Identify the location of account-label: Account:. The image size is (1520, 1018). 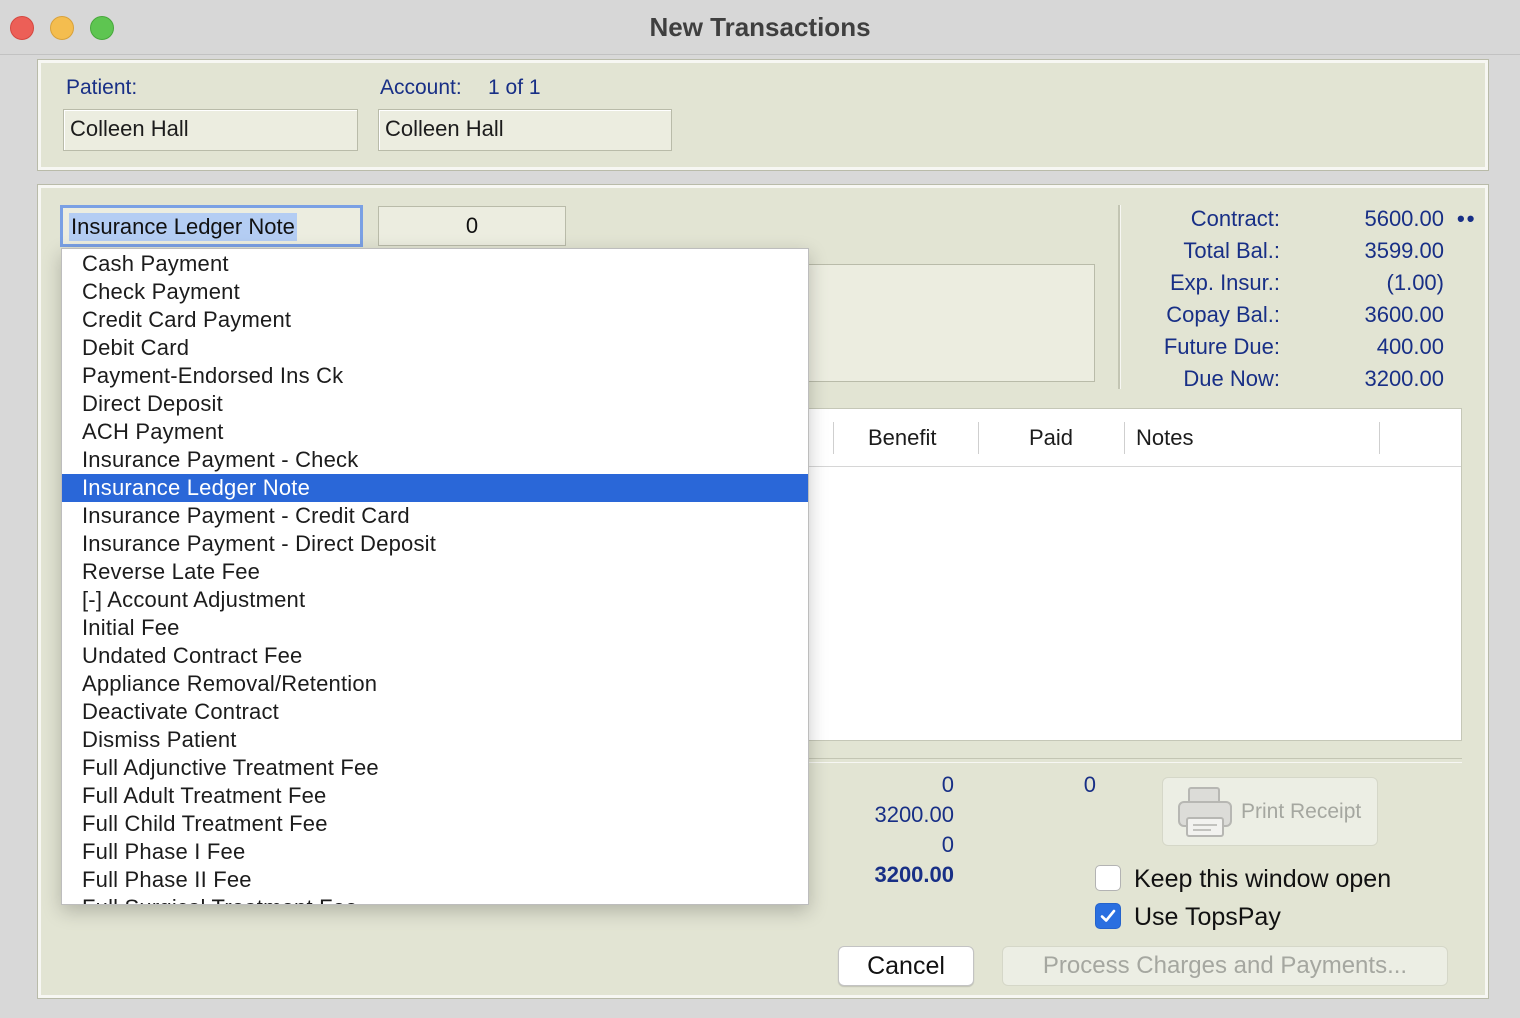
(421, 87).